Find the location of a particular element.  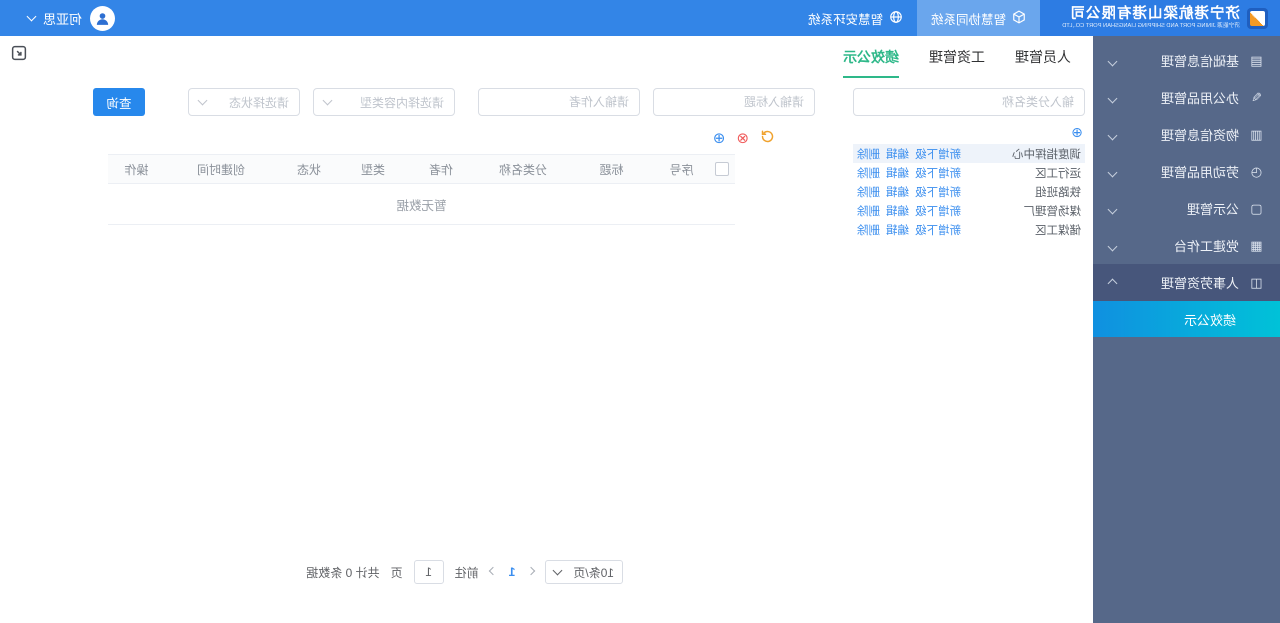

records-table: 序号 标题 分类名称 作者 类型 状态 创建时间 操作 暂无数据 is located at coordinates (421, 189).